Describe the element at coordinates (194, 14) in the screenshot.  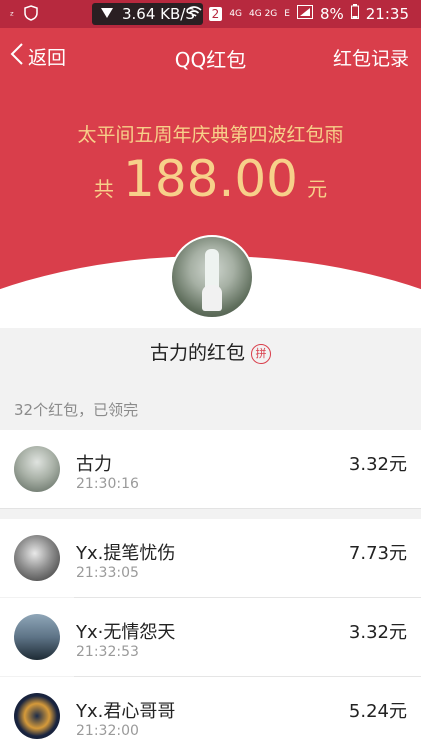
I see `wifi-icon` at that location.